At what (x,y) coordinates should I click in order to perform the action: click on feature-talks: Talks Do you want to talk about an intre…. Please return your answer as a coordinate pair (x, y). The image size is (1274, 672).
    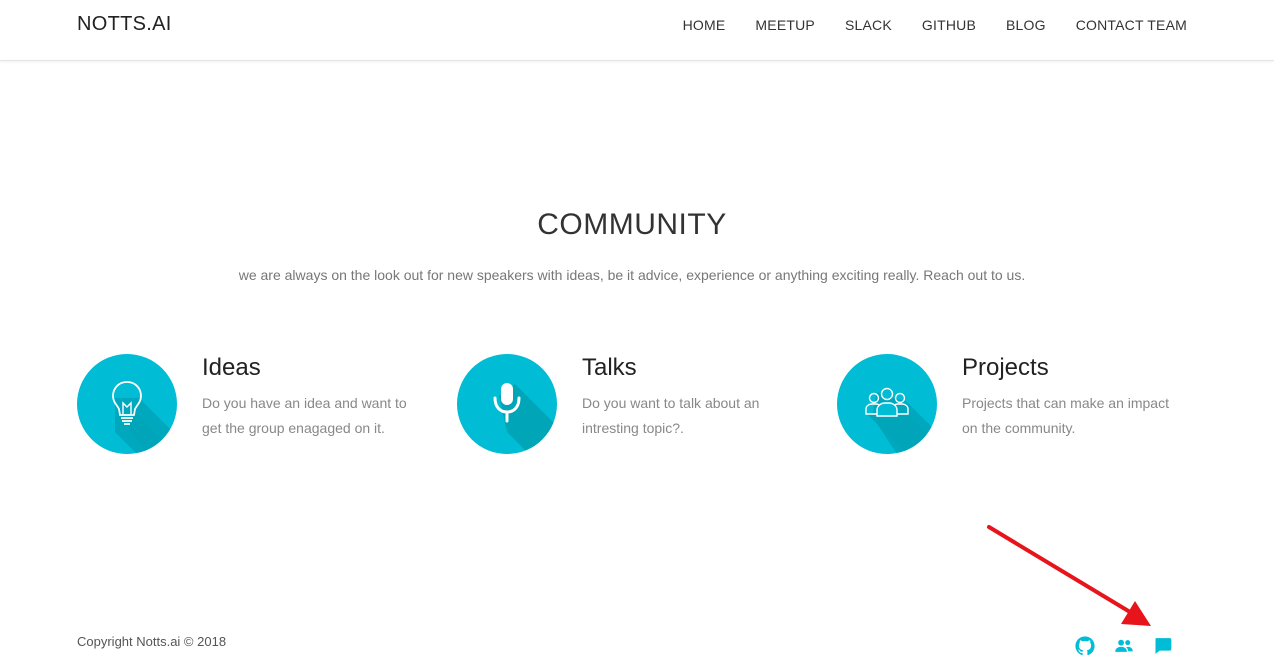
    Looking at the image, I should click on (627, 409).